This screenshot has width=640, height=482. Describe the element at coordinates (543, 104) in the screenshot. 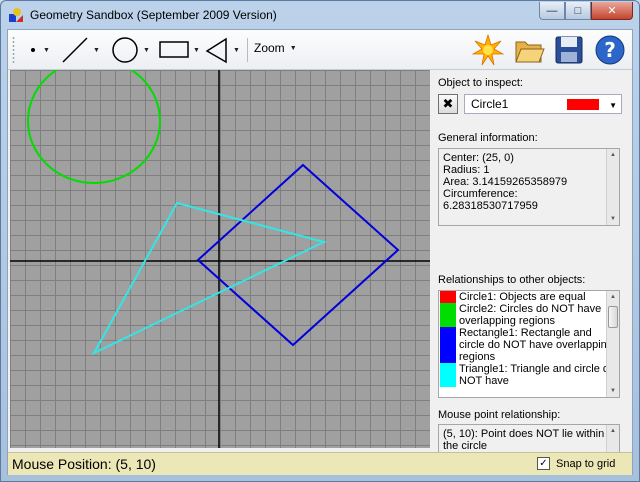

I see `object-dropdown: Circle1 ▼` at that location.